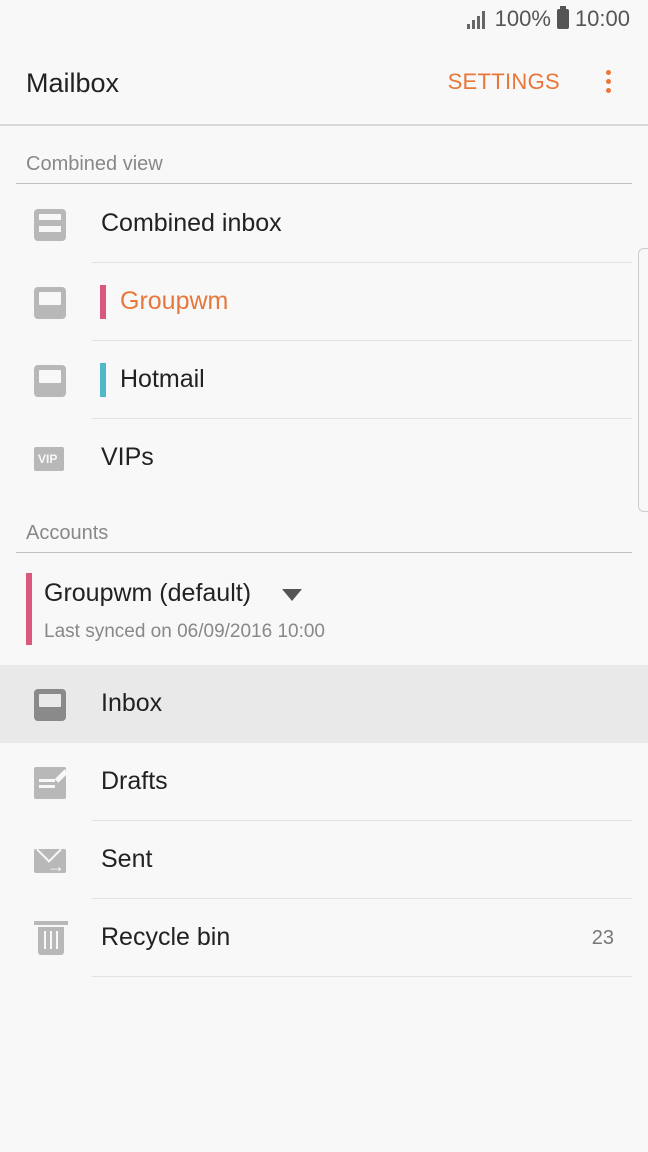 The height and width of the screenshot is (1152, 648). I want to click on hotmail-color-bar, so click(103, 380).